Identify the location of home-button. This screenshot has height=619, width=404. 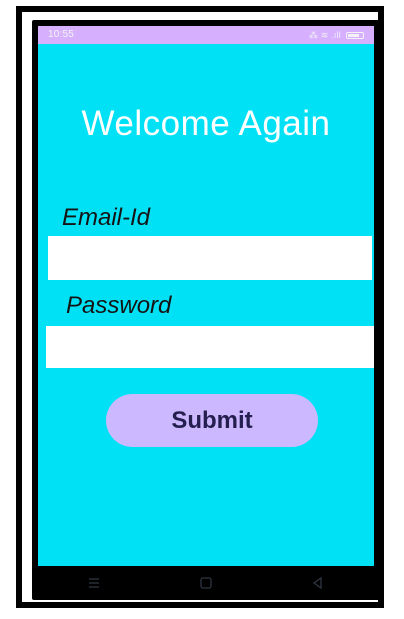
(206, 583).